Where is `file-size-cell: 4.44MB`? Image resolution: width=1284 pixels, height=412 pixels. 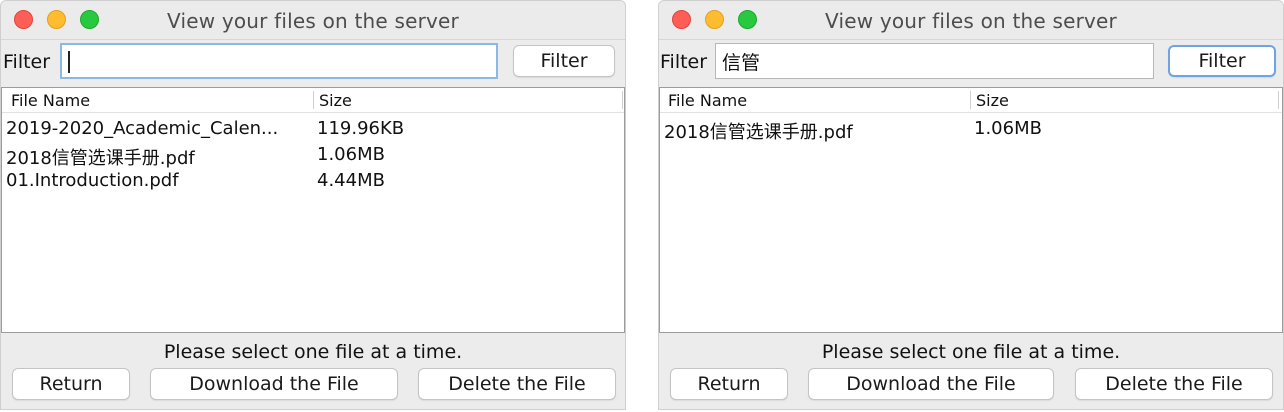
file-size-cell: 4.44MB is located at coordinates (351, 180).